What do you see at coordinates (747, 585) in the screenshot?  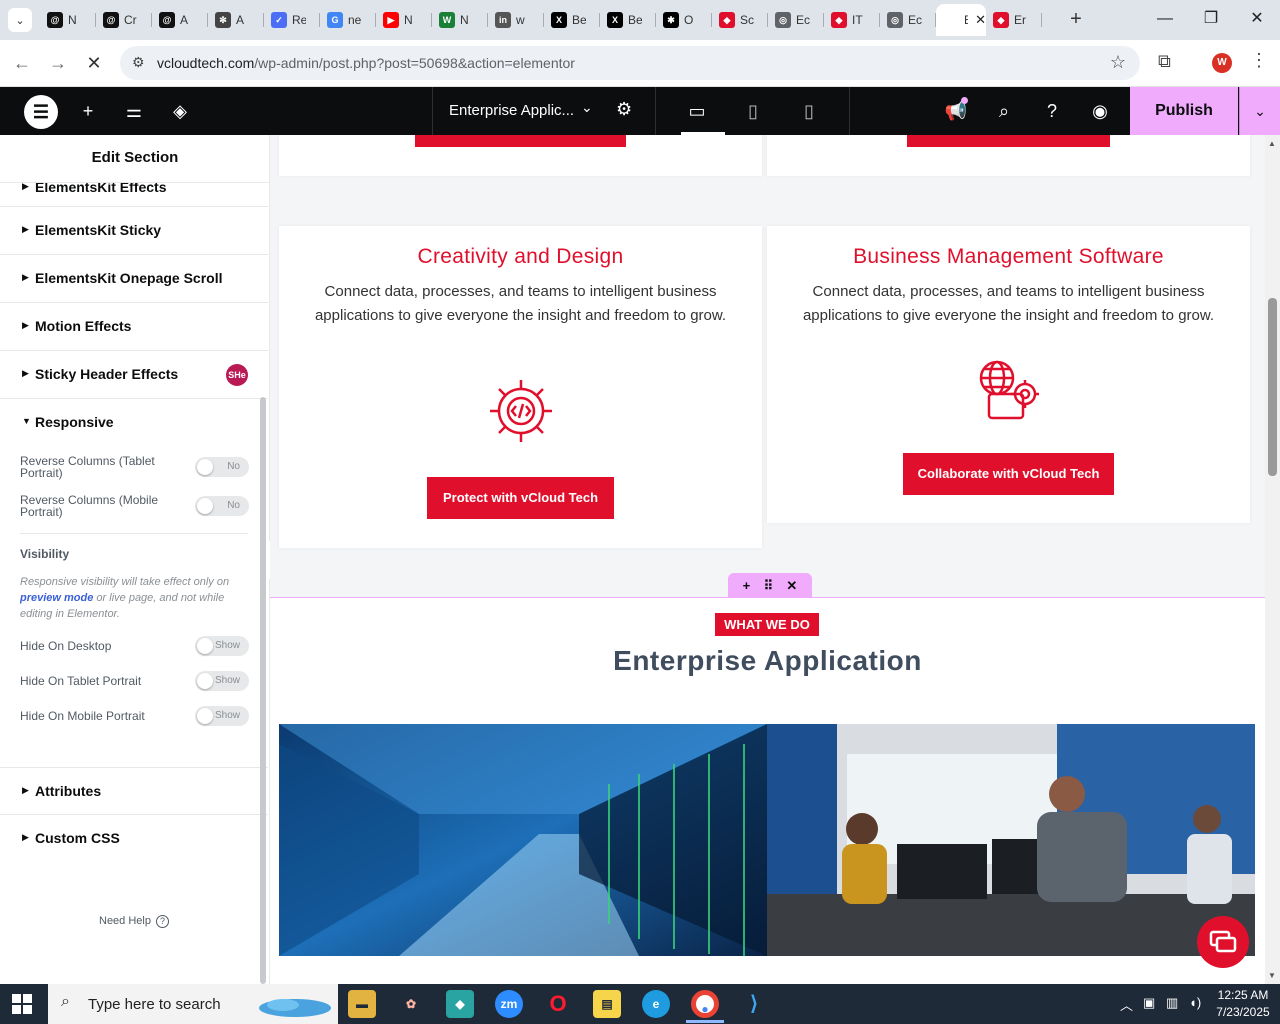 I see `add-section-icon: +` at bounding box center [747, 585].